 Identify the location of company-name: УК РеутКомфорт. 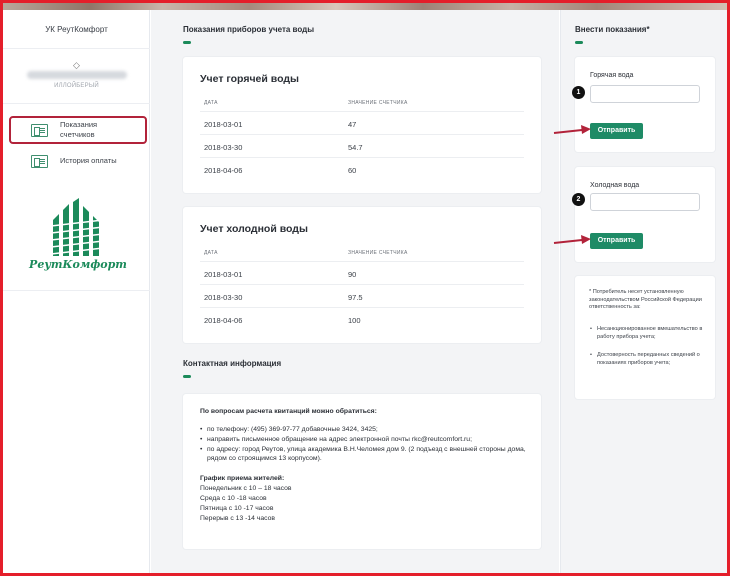
(76, 29).